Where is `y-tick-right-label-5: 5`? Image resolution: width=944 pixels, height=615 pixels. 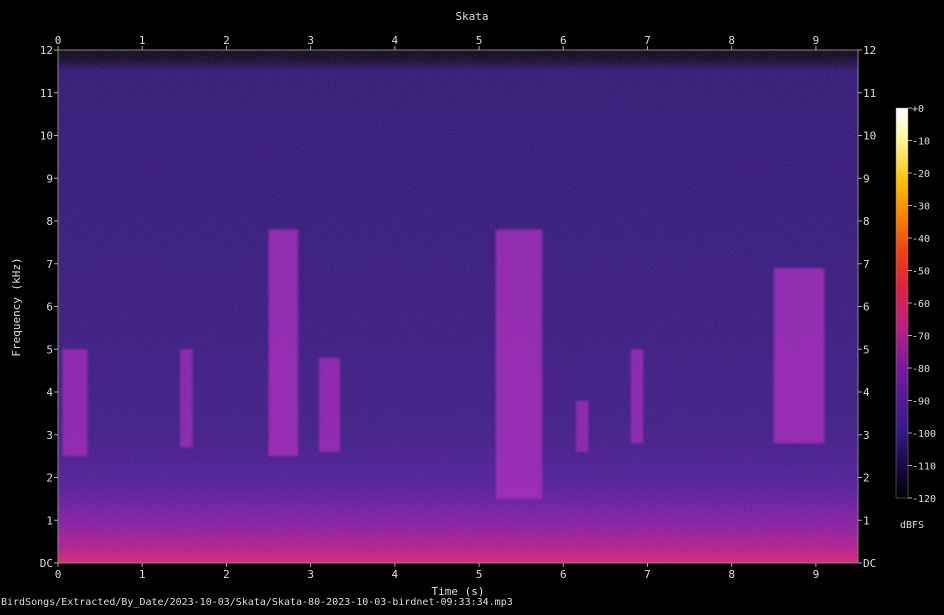 y-tick-right-label-5: 5 is located at coordinates (866, 349).